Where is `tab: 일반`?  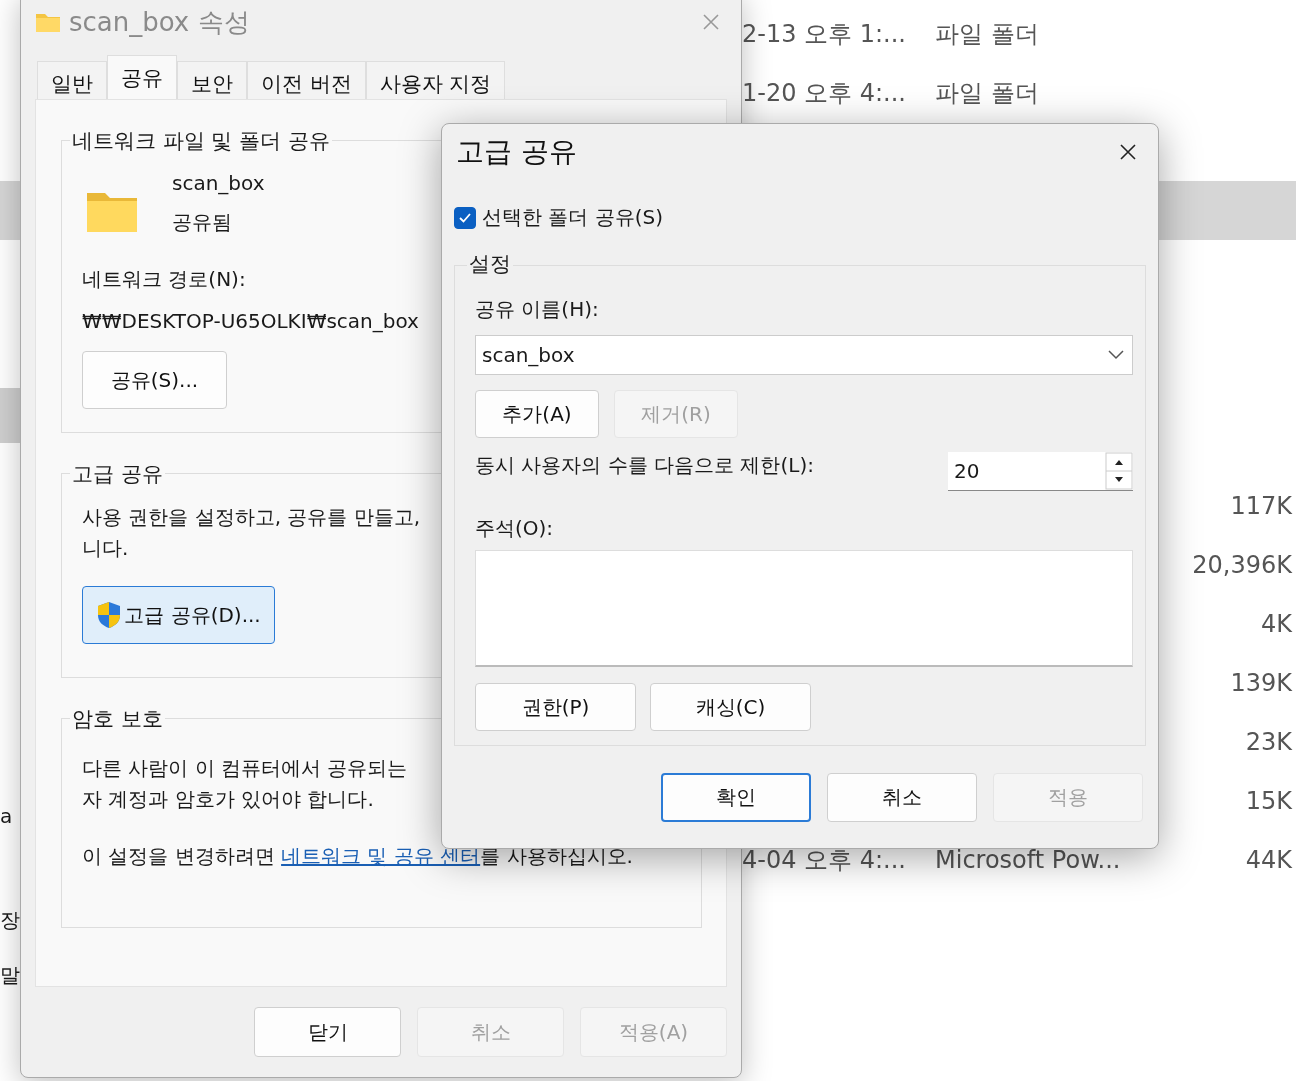 tab: 일반 is located at coordinates (72, 80).